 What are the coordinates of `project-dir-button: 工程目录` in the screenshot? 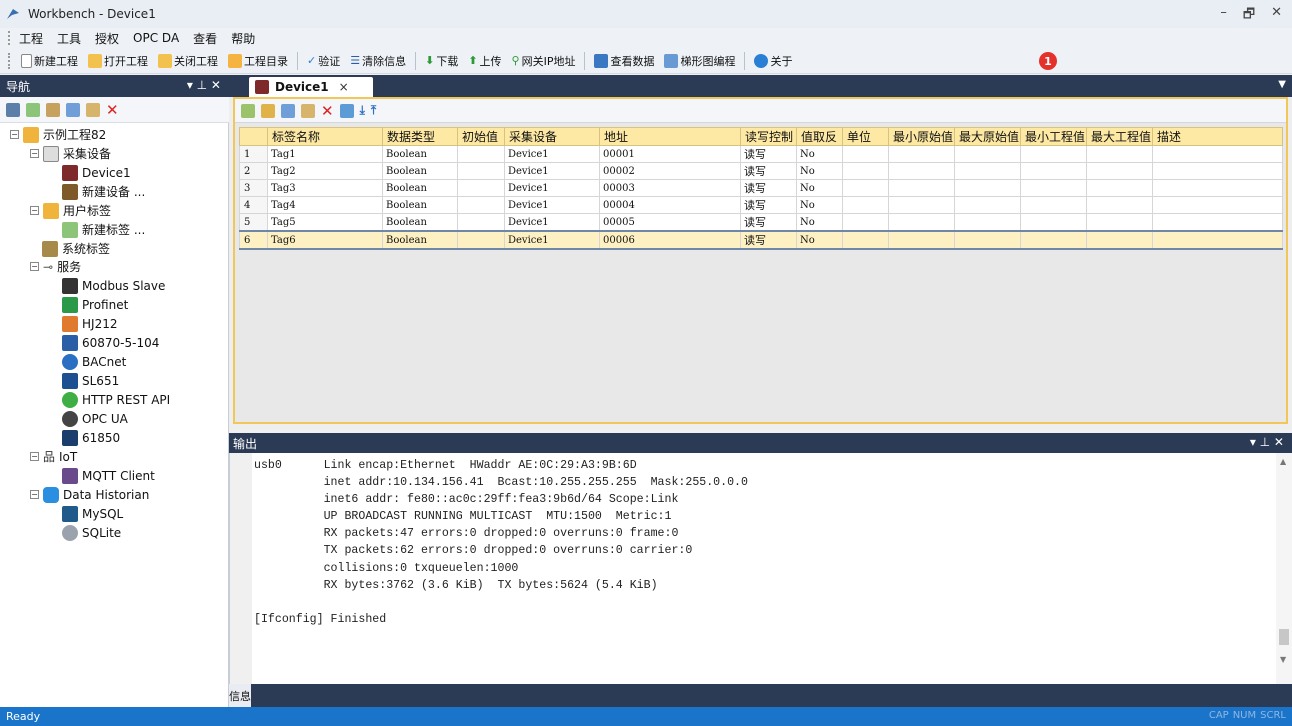 It's located at (258, 61).